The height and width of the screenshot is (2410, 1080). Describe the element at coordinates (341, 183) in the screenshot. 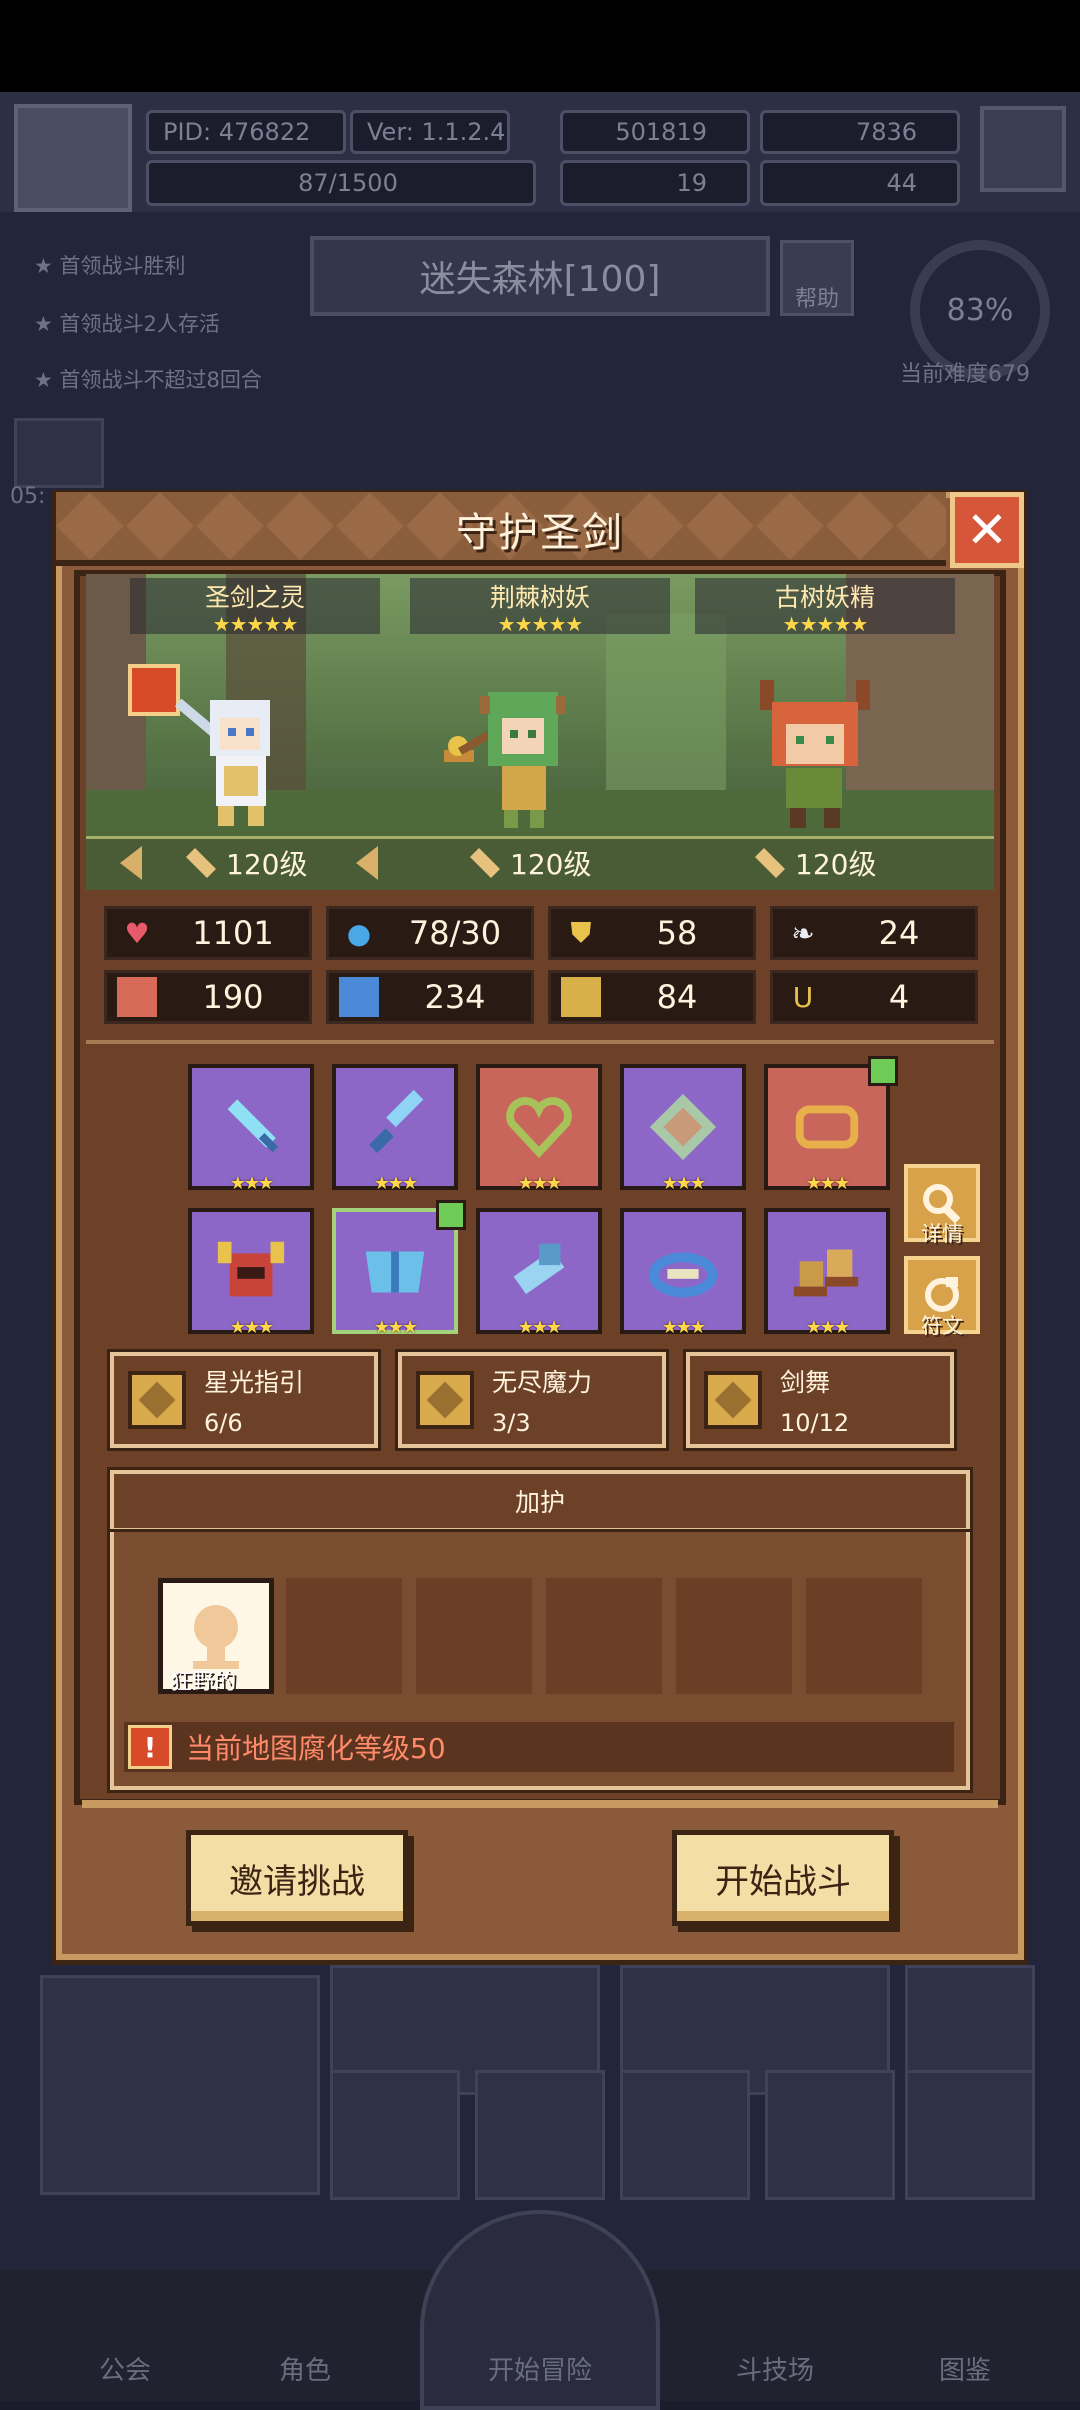

I see `energy-bar: 87/1500` at that location.